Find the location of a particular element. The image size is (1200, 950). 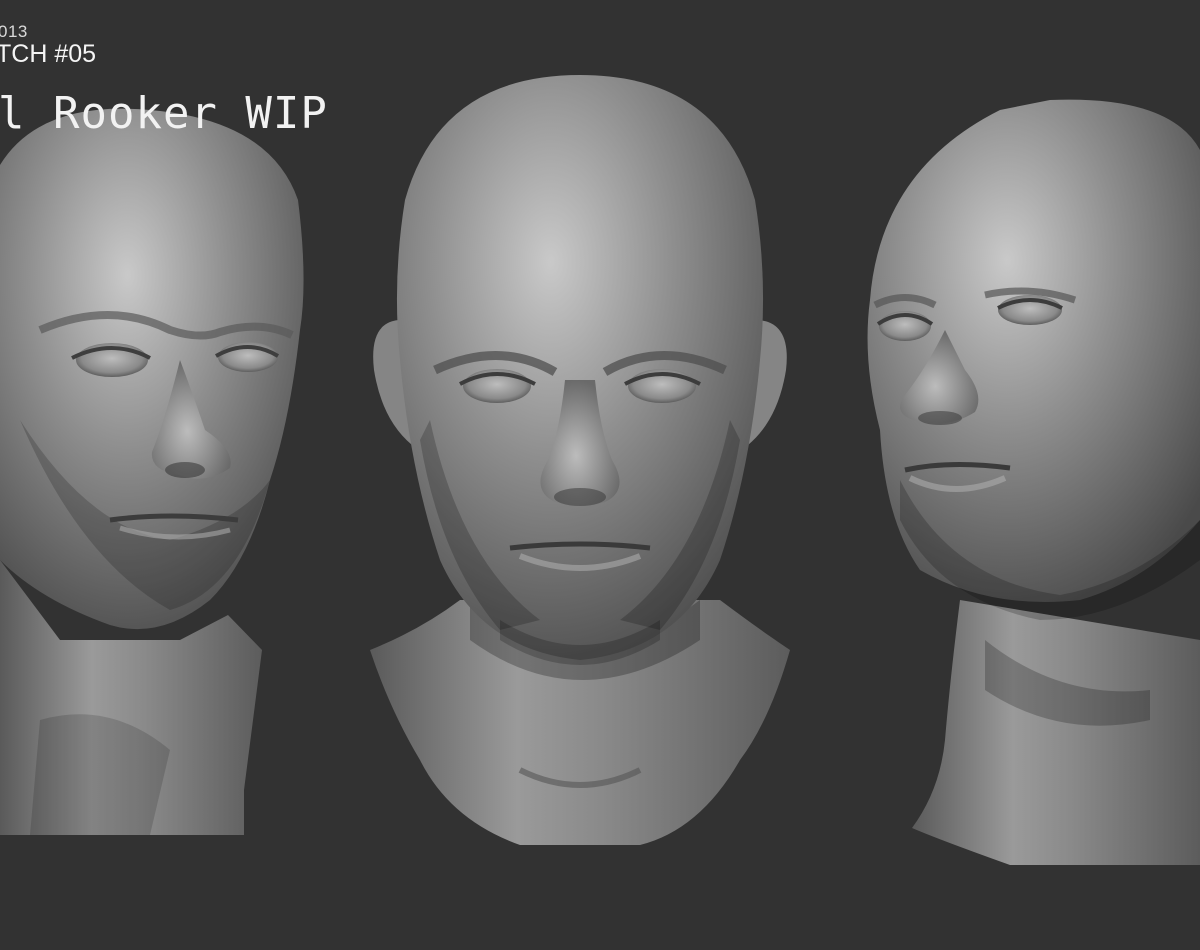

caption-sketch-number: TCH #05 is located at coordinates (48, 54).